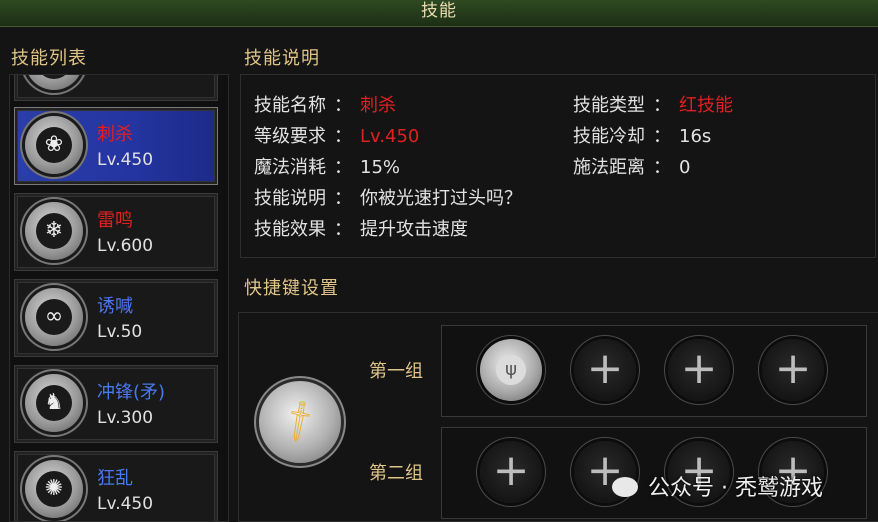 This screenshot has width=878, height=522. I want to click on description-heading: 技能说明, so click(282, 58).